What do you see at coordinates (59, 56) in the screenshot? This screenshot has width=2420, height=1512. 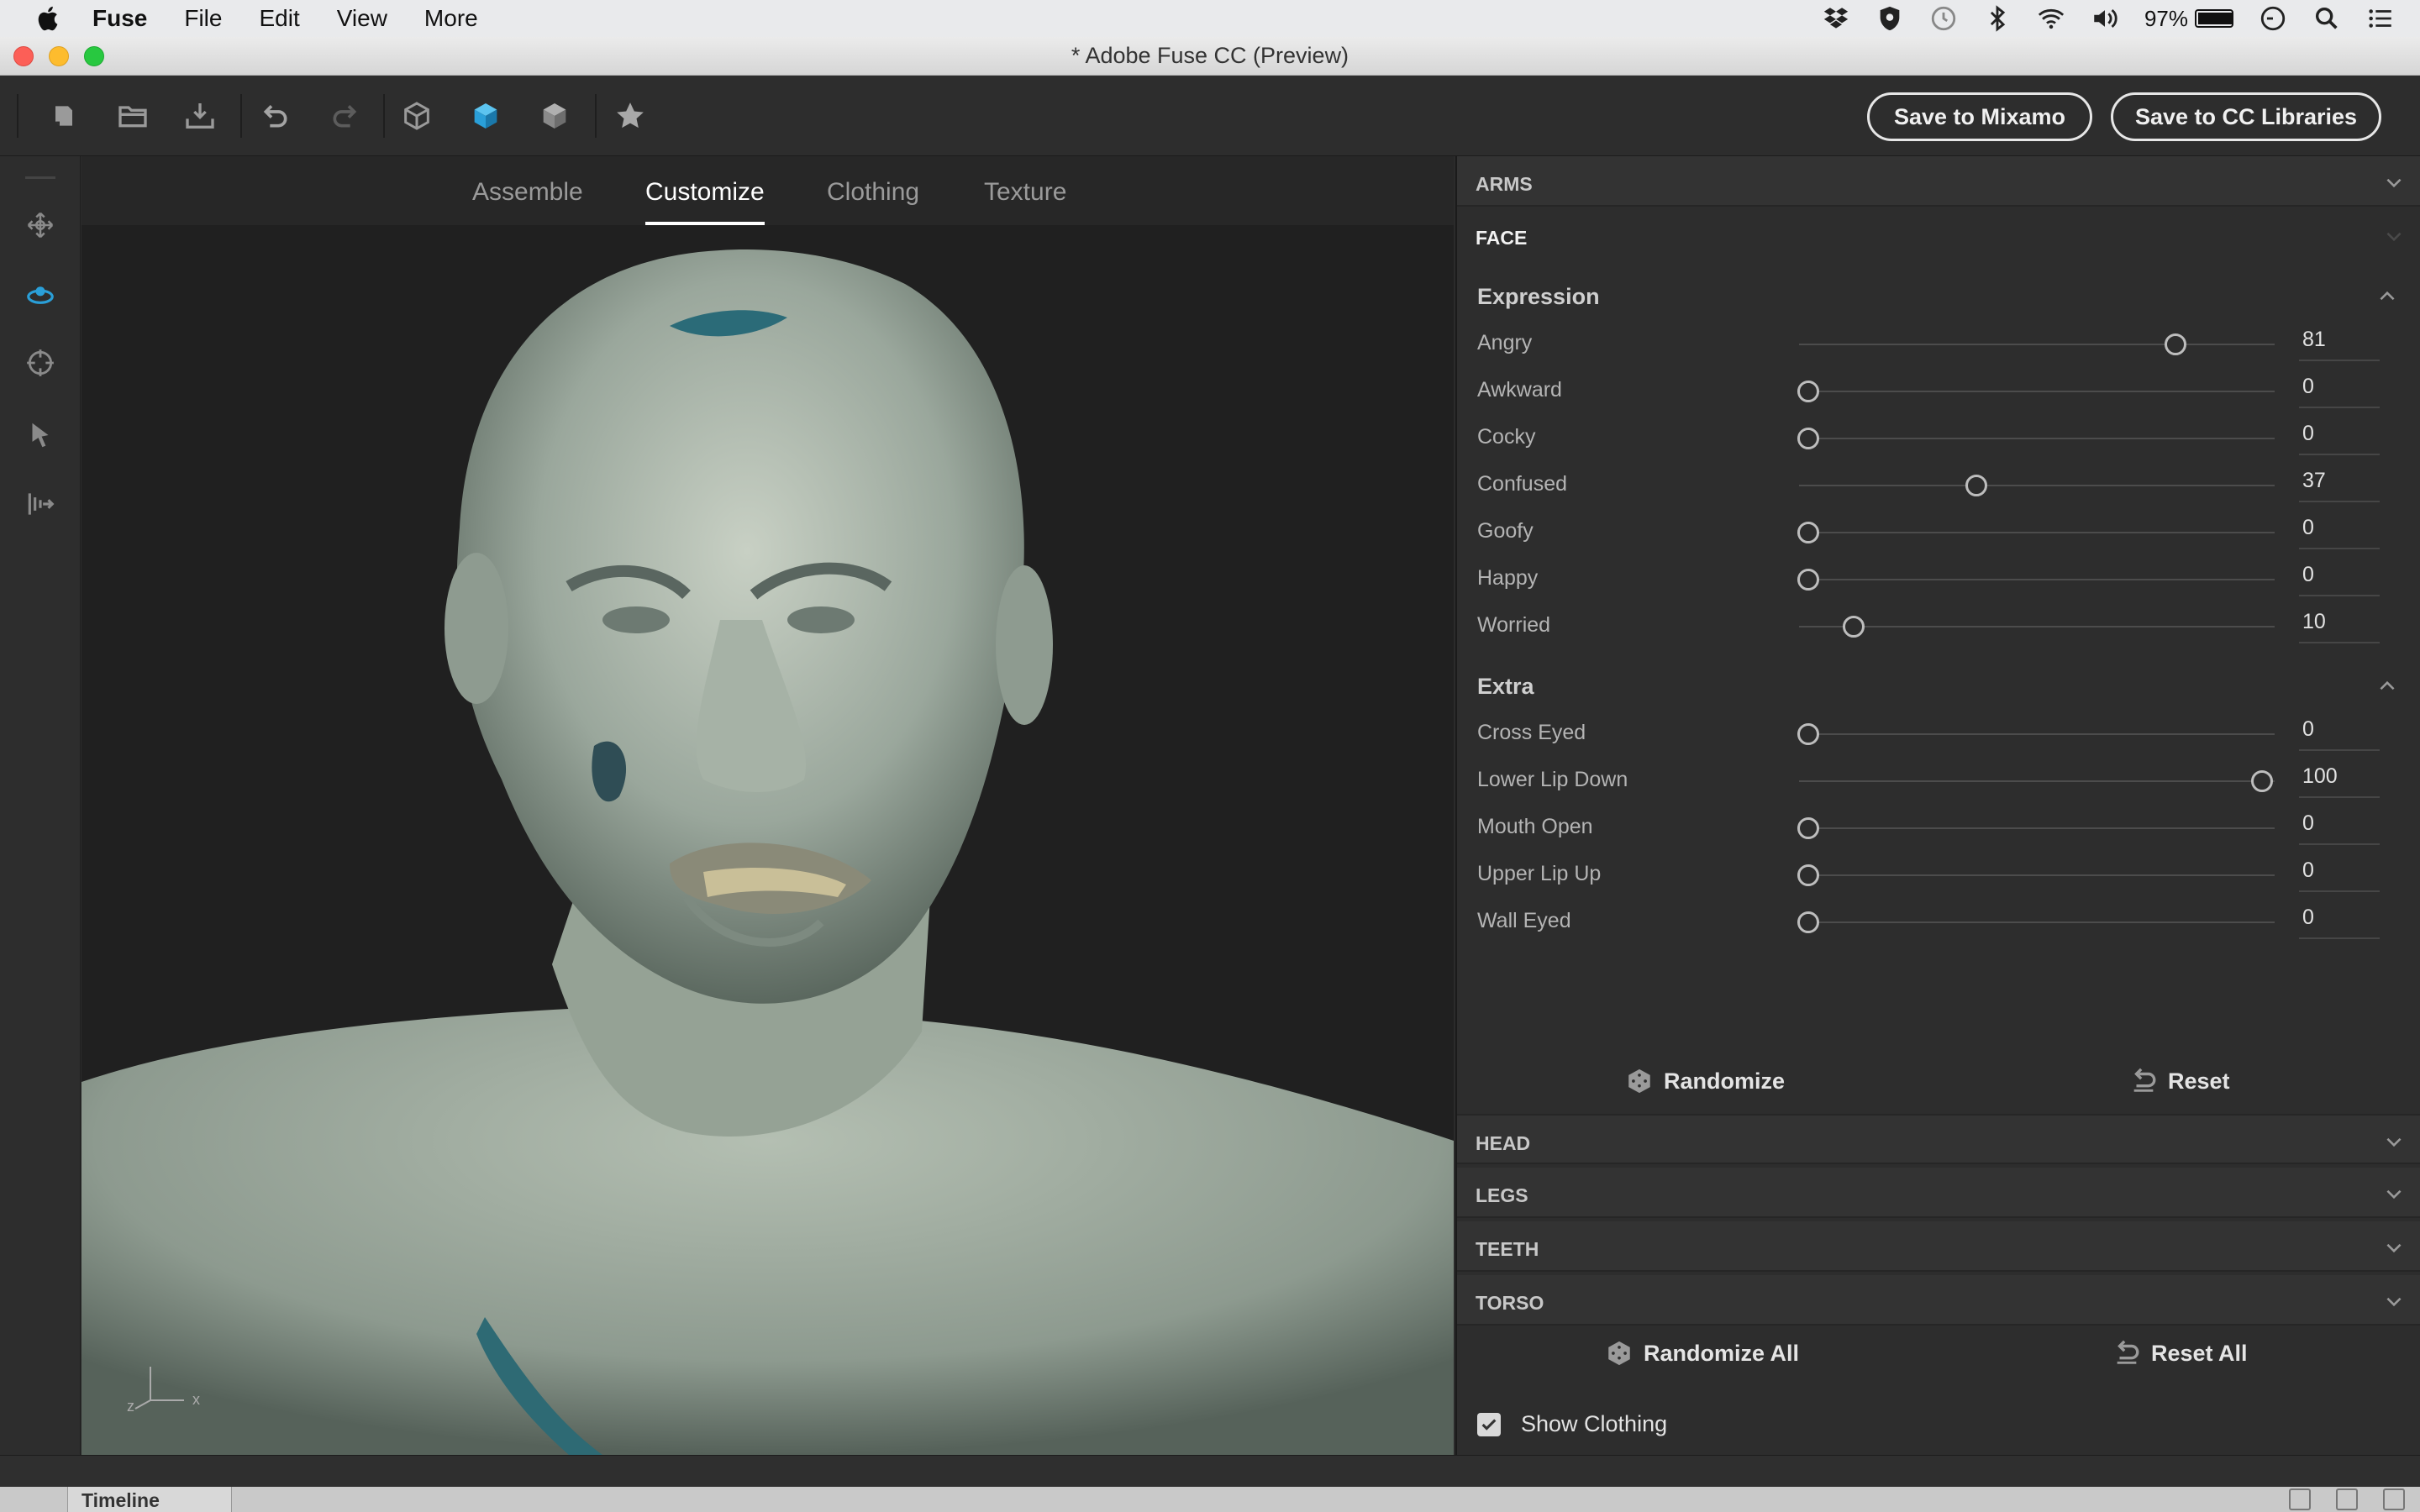 I see `minimize-window-button` at bounding box center [59, 56].